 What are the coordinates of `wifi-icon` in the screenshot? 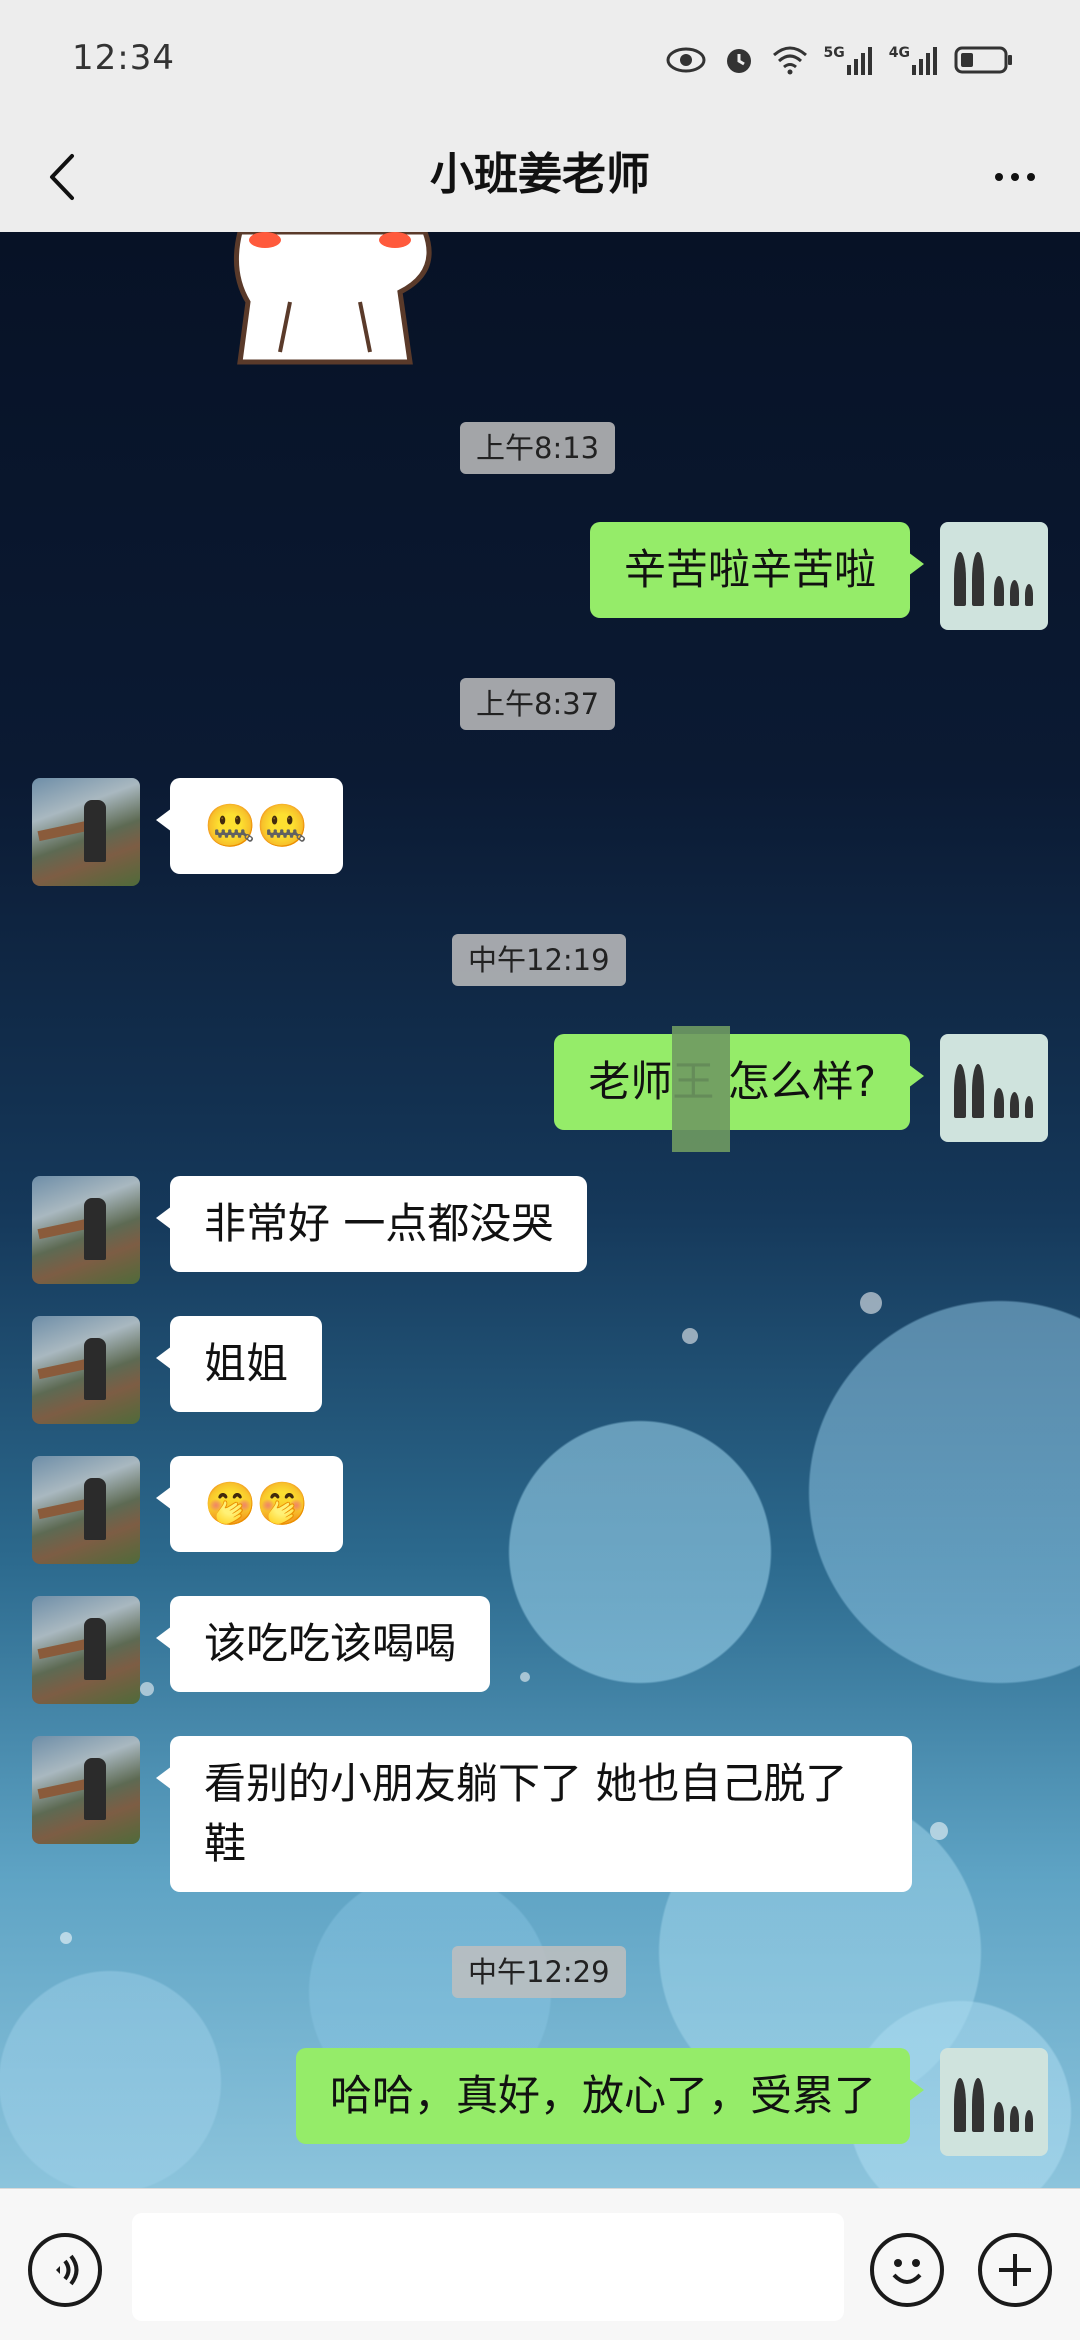 It's located at (789, 60).